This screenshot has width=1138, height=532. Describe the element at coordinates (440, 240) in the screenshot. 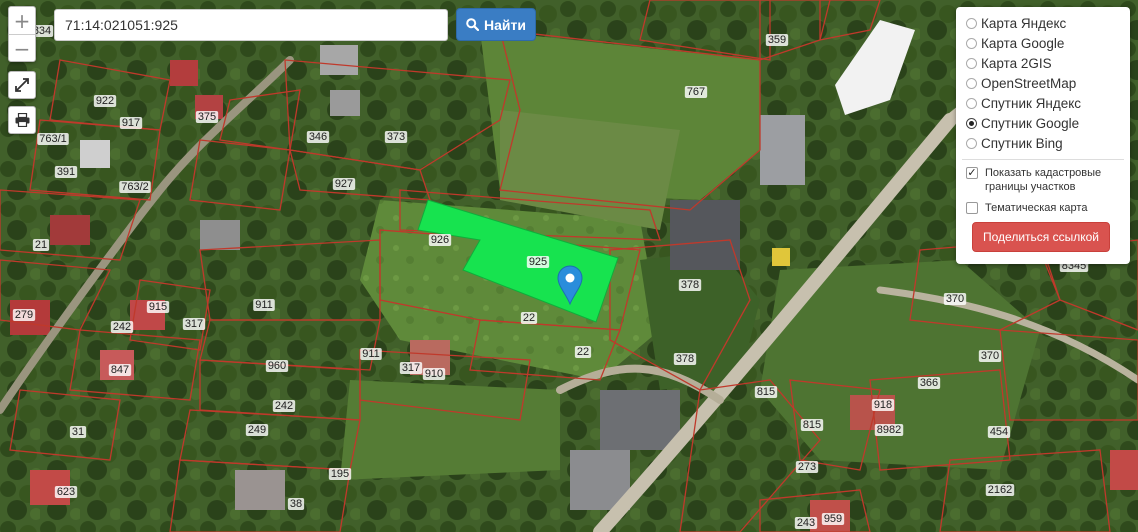

I see `parcel-label: 926` at that location.